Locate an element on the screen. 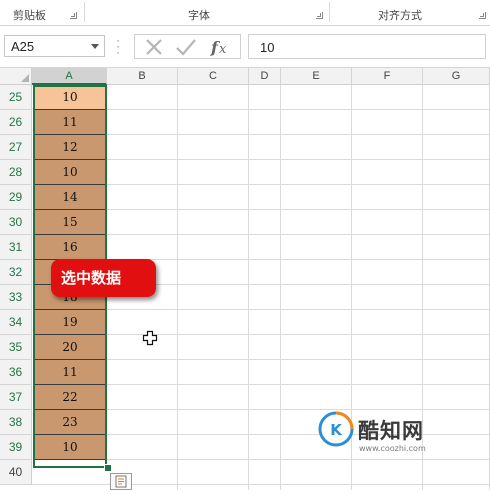 This screenshot has height=494, width=490. row-header-31: 31 is located at coordinates (16, 247).